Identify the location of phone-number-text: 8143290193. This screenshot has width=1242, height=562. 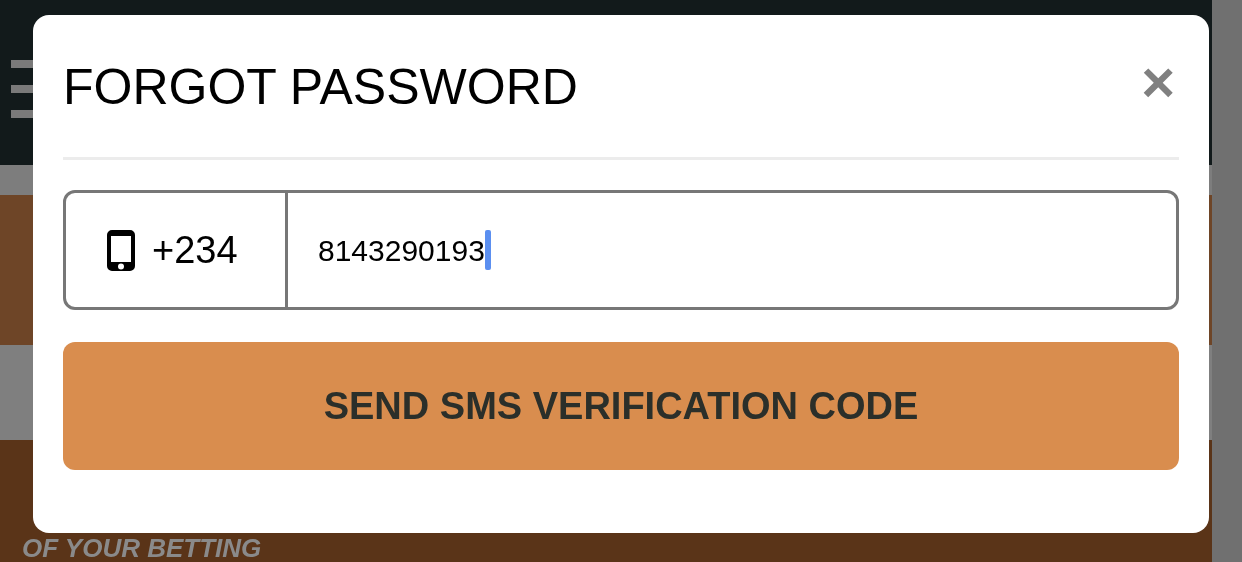
(401, 250).